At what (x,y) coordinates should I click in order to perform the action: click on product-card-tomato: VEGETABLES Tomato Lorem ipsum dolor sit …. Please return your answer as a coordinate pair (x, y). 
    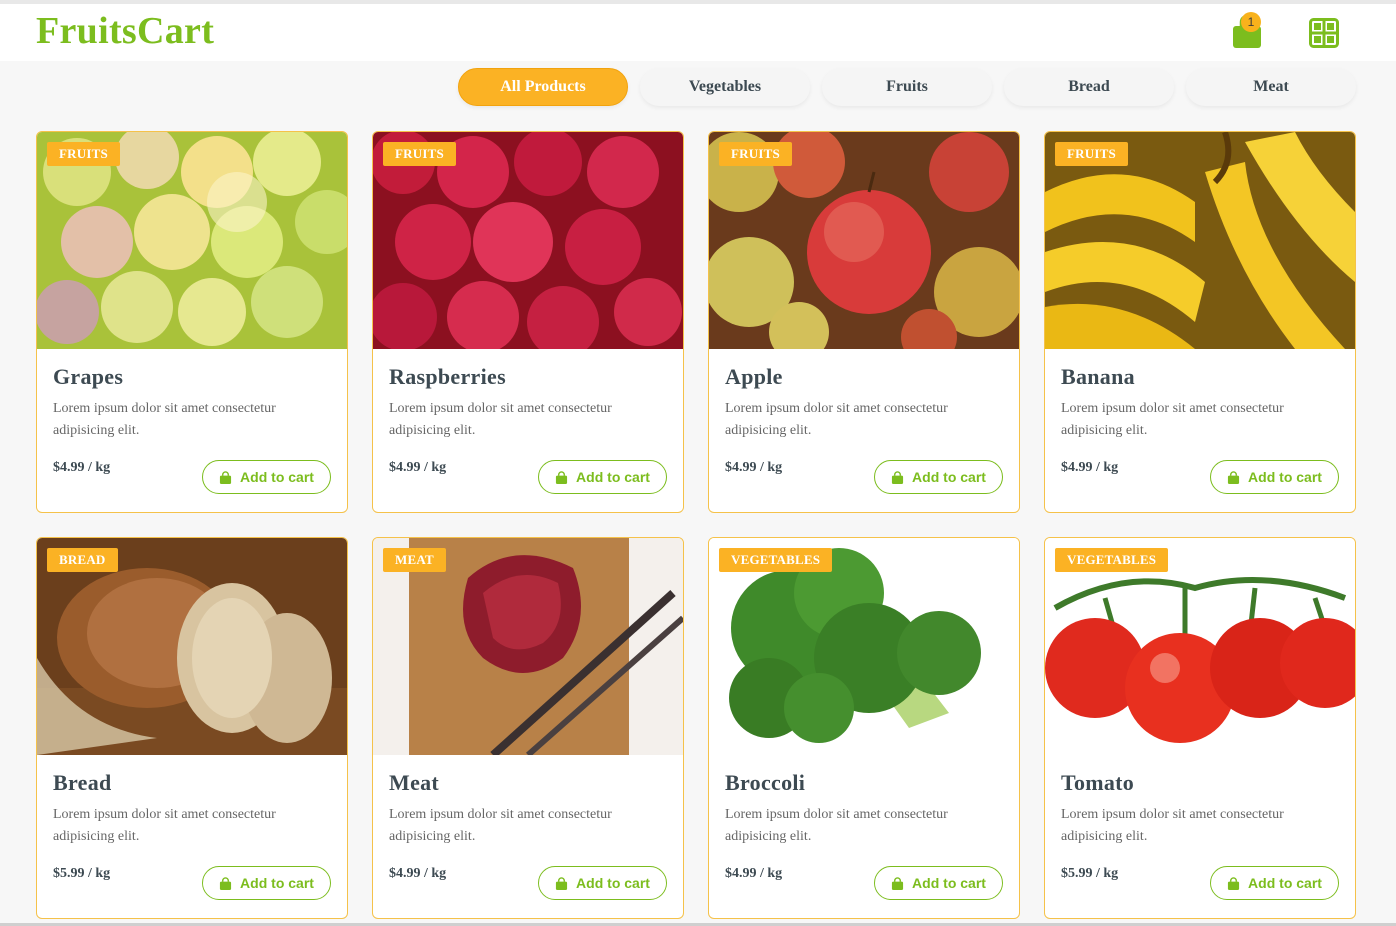
    Looking at the image, I should click on (1200, 728).